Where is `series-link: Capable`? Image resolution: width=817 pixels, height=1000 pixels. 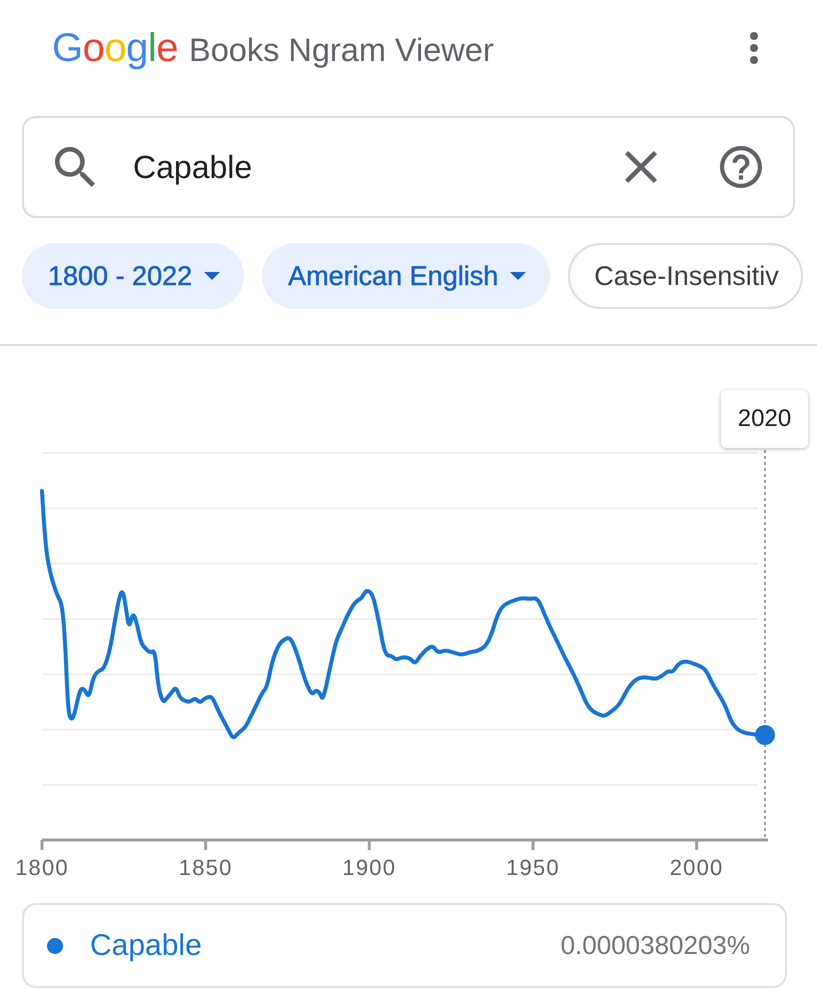
series-link: Capable is located at coordinates (146, 945).